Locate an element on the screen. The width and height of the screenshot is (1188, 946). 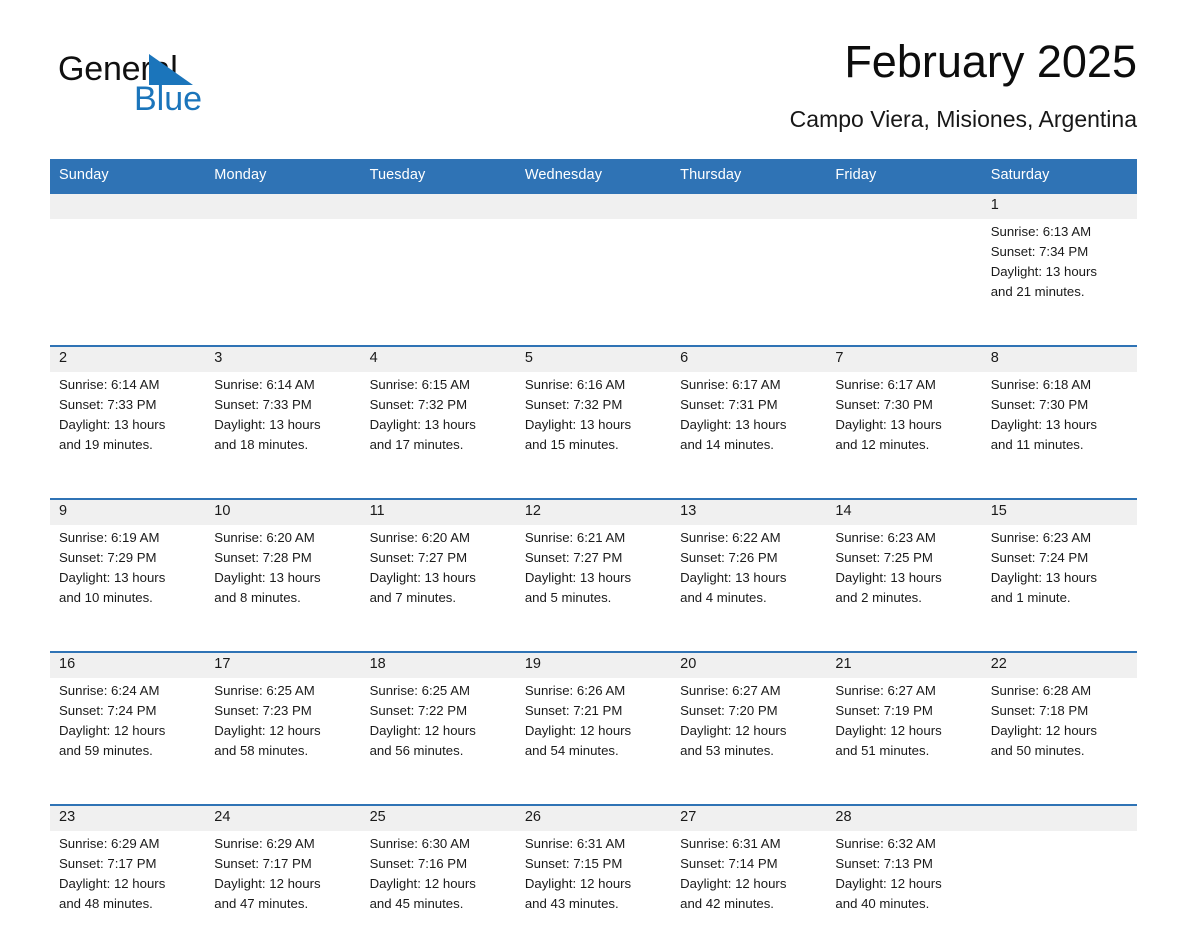
day-number: 4 is located at coordinates (438, 359).